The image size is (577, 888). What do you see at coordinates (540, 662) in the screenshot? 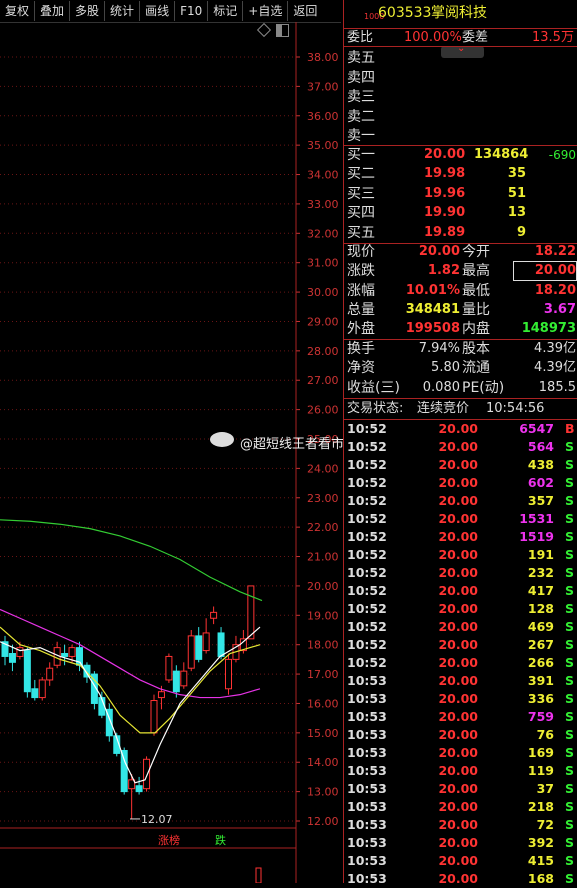
I see `tick-volume: 266` at bounding box center [540, 662].